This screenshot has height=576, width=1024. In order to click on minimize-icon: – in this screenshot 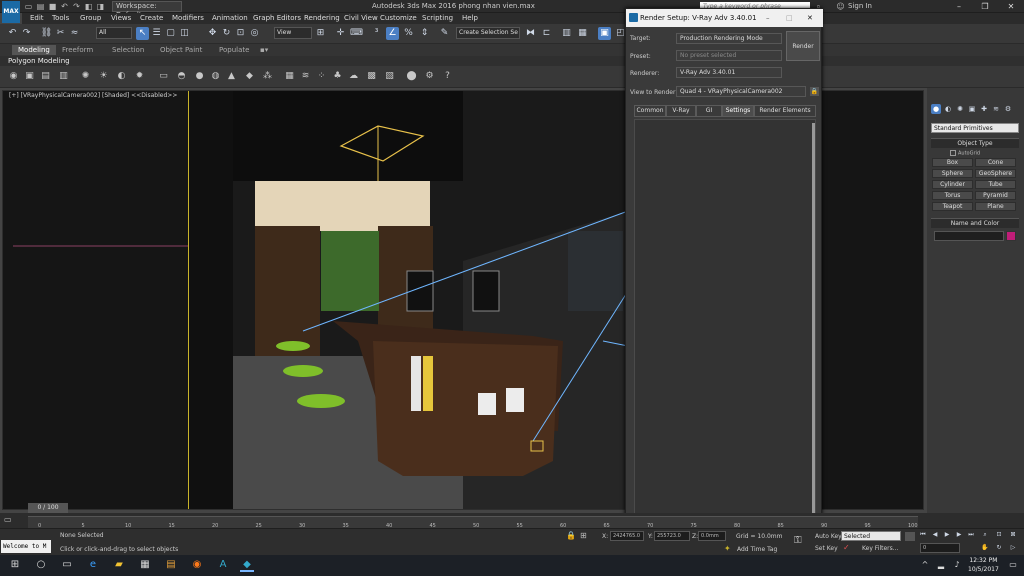, I will do `click(959, 6)`.